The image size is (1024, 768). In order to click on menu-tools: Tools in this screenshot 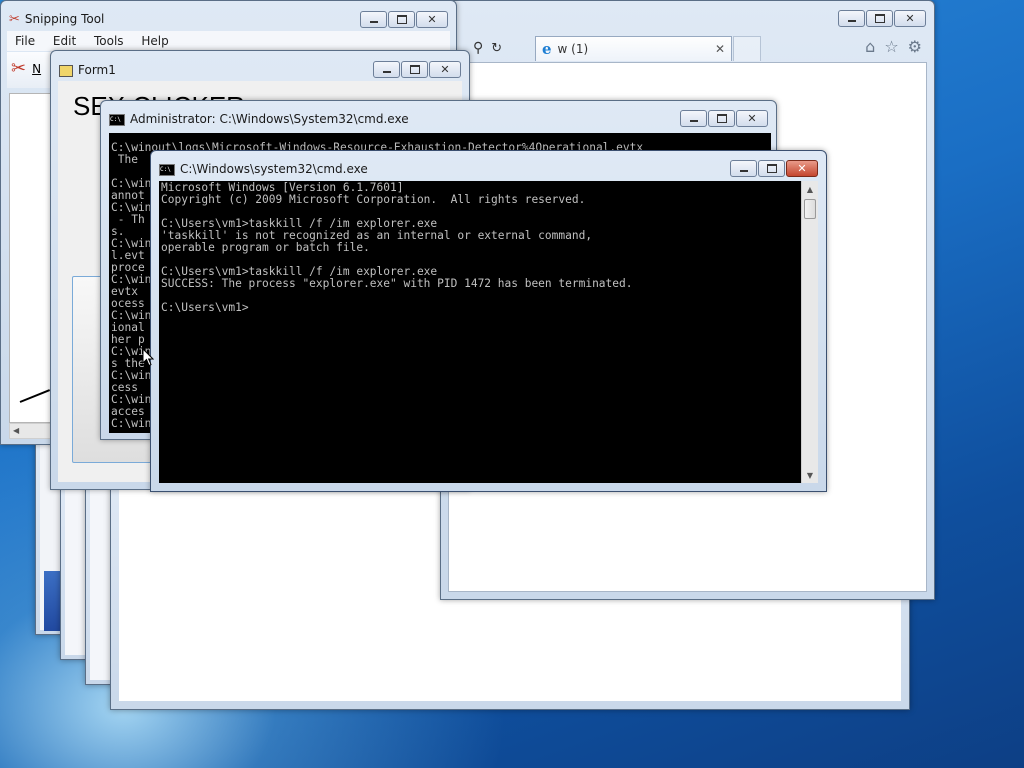, I will do `click(109, 41)`.